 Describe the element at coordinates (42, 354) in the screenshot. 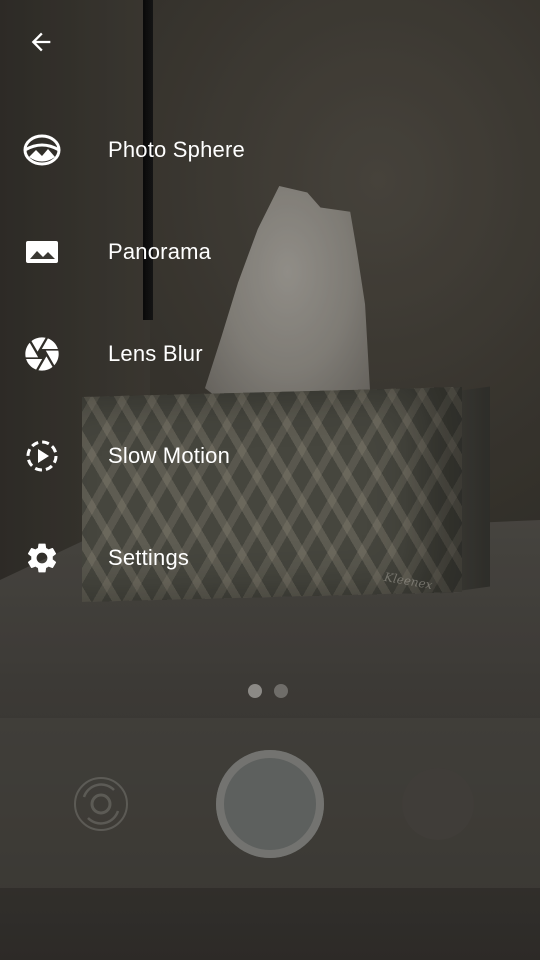

I see `aperture-icon` at that location.